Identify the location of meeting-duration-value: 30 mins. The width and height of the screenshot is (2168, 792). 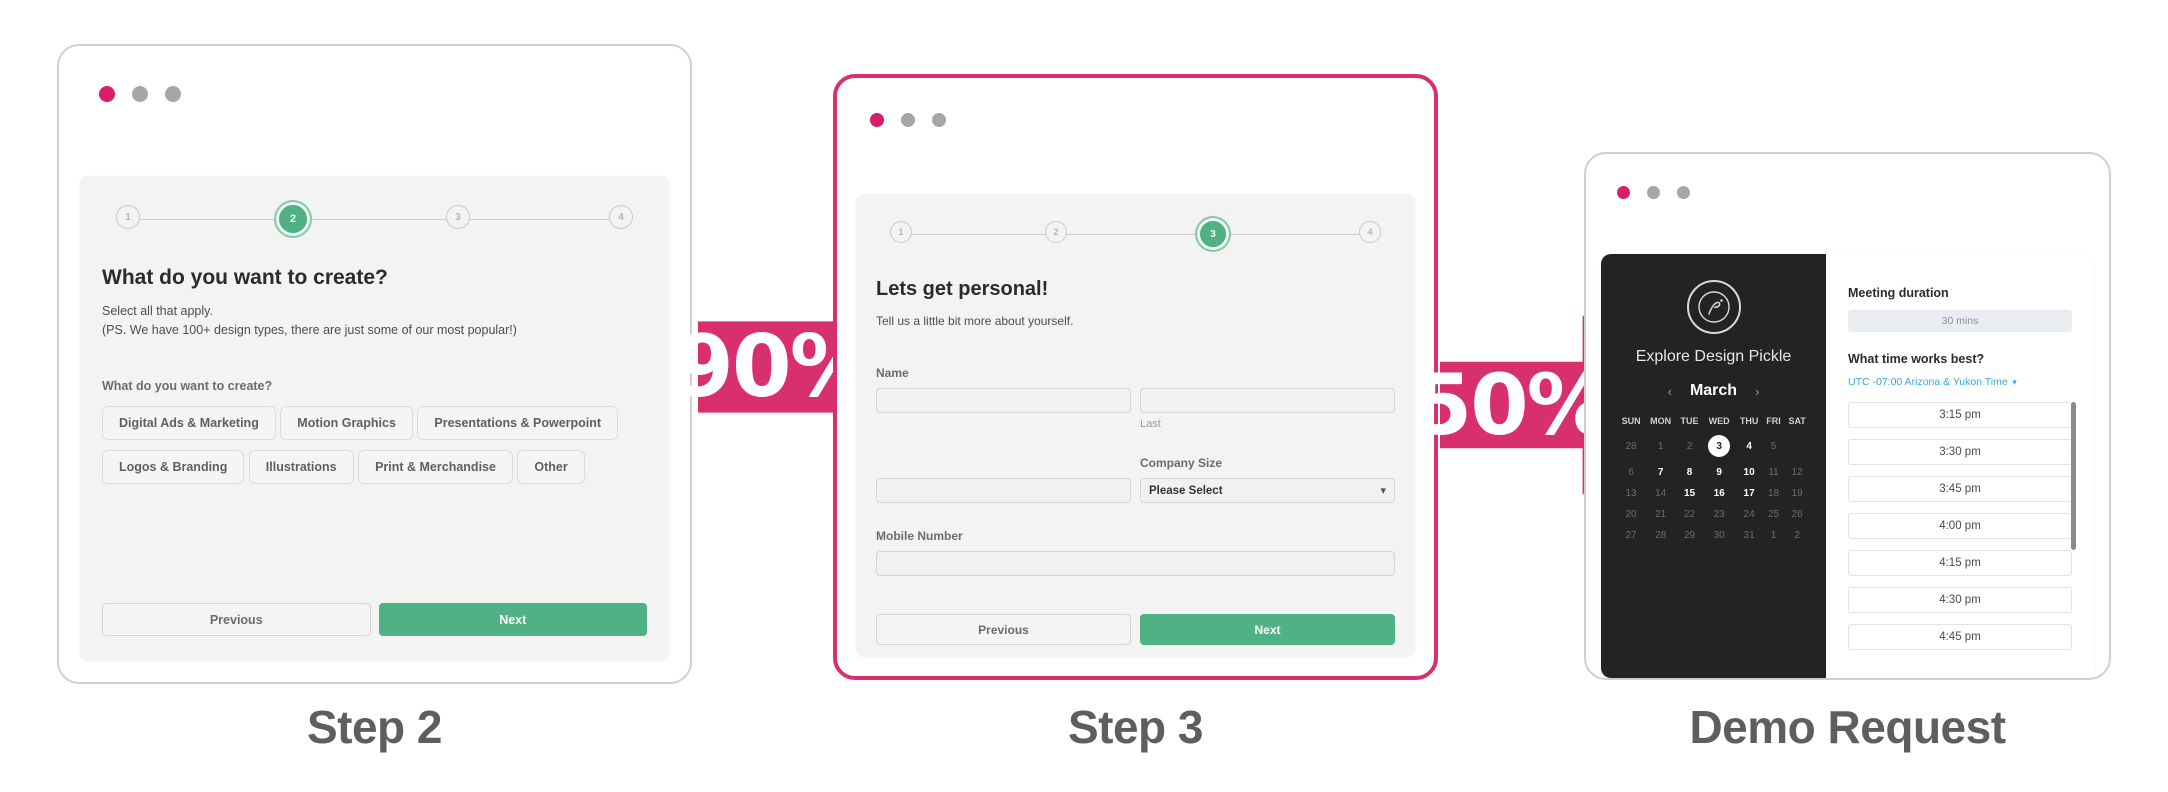
(1960, 321).